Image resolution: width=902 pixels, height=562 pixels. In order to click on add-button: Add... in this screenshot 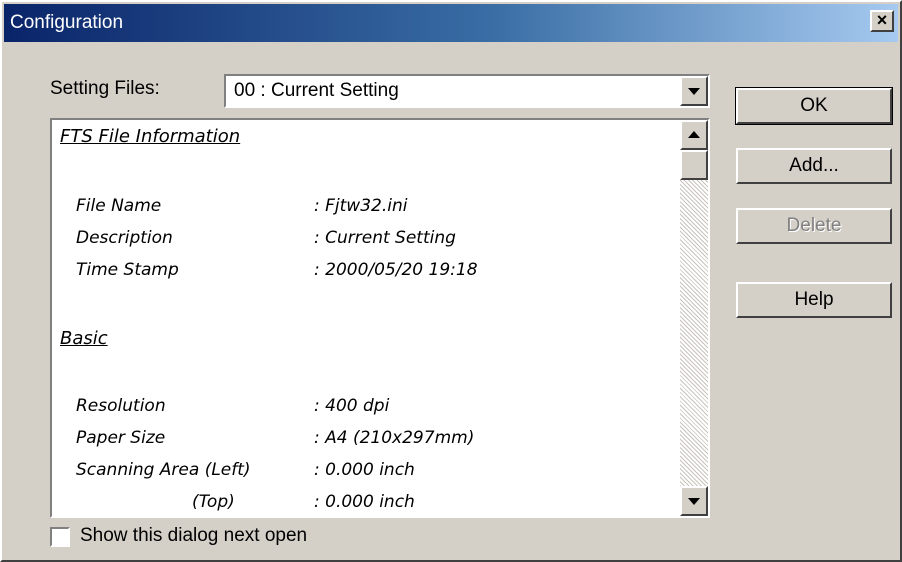, I will do `click(814, 166)`.